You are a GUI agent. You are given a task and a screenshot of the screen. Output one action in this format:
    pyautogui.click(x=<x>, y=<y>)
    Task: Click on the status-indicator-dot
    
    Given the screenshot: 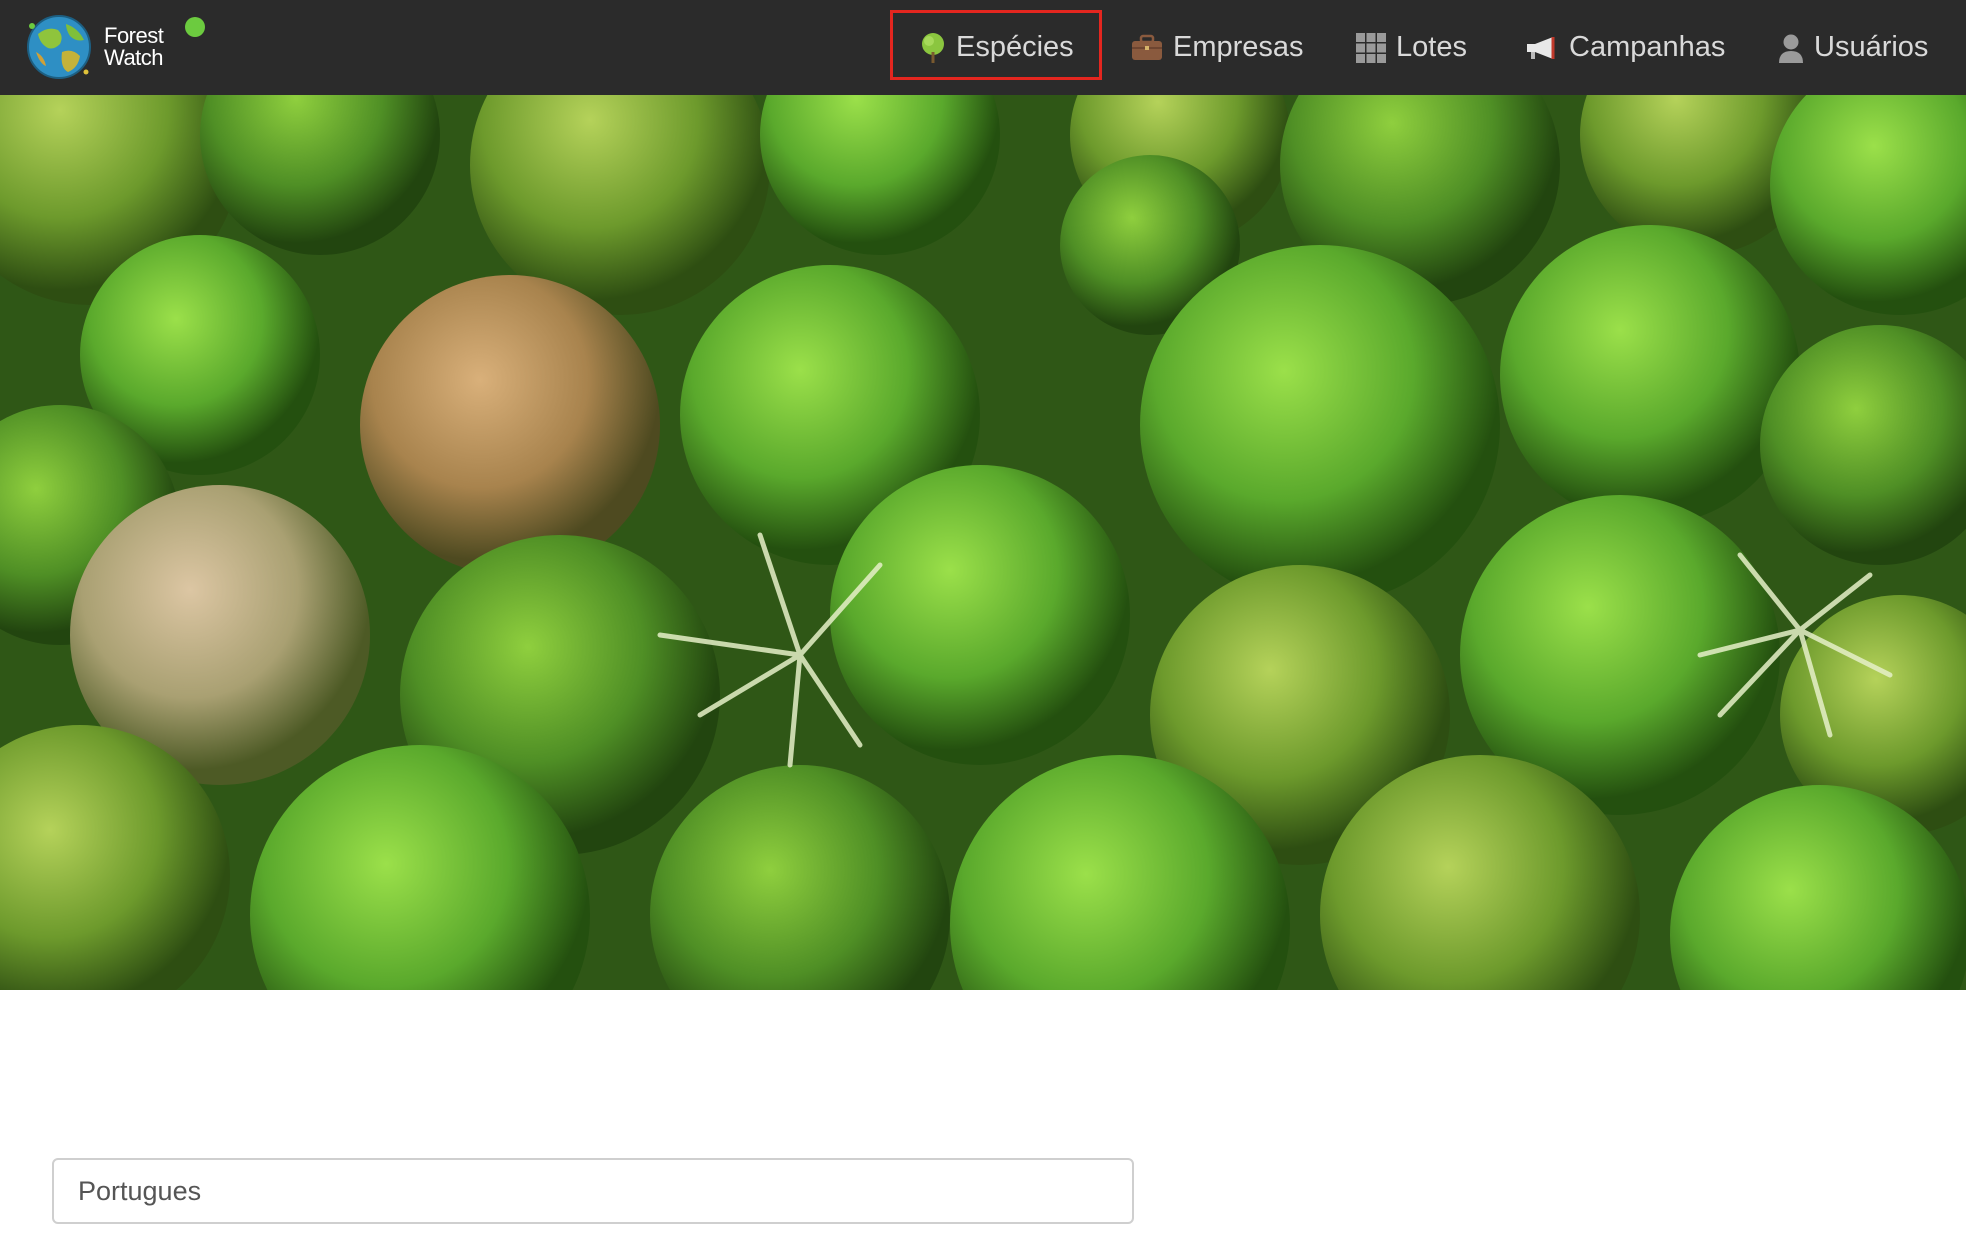 What is the action you would take?
    pyautogui.click(x=195, y=27)
    